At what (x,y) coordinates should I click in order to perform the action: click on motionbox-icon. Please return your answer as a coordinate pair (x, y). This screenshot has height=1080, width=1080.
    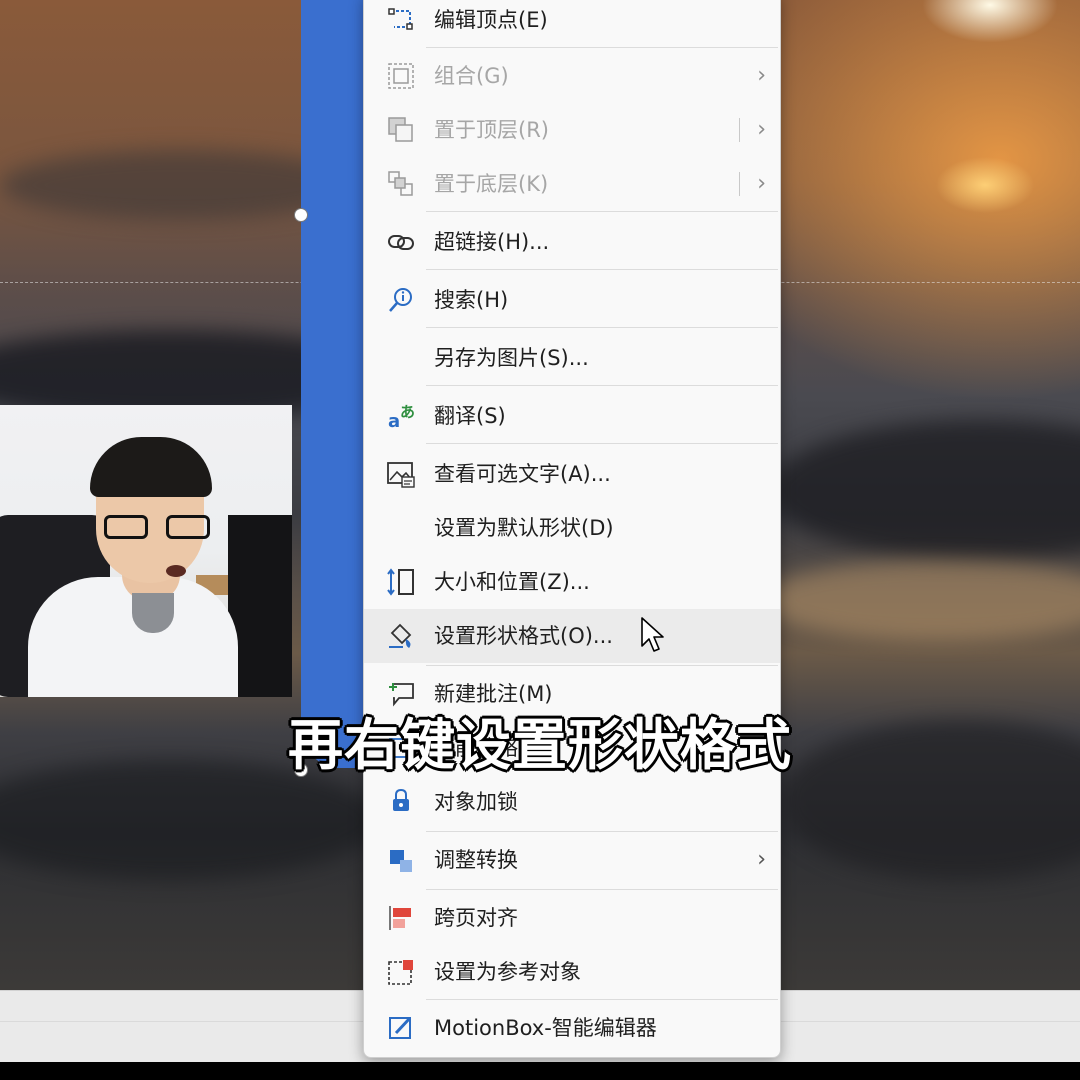
    Looking at the image, I should click on (400, 1027).